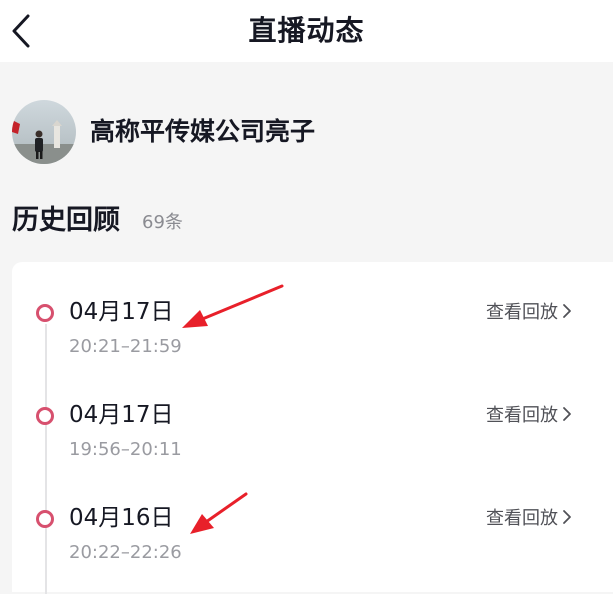  What do you see at coordinates (162, 222) in the screenshot?
I see `history-count: 69条` at bounding box center [162, 222].